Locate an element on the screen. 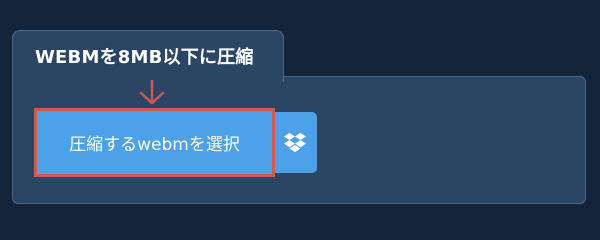 The image size is (600, 240). dropbox-icon is located at coordinates (294, 142).